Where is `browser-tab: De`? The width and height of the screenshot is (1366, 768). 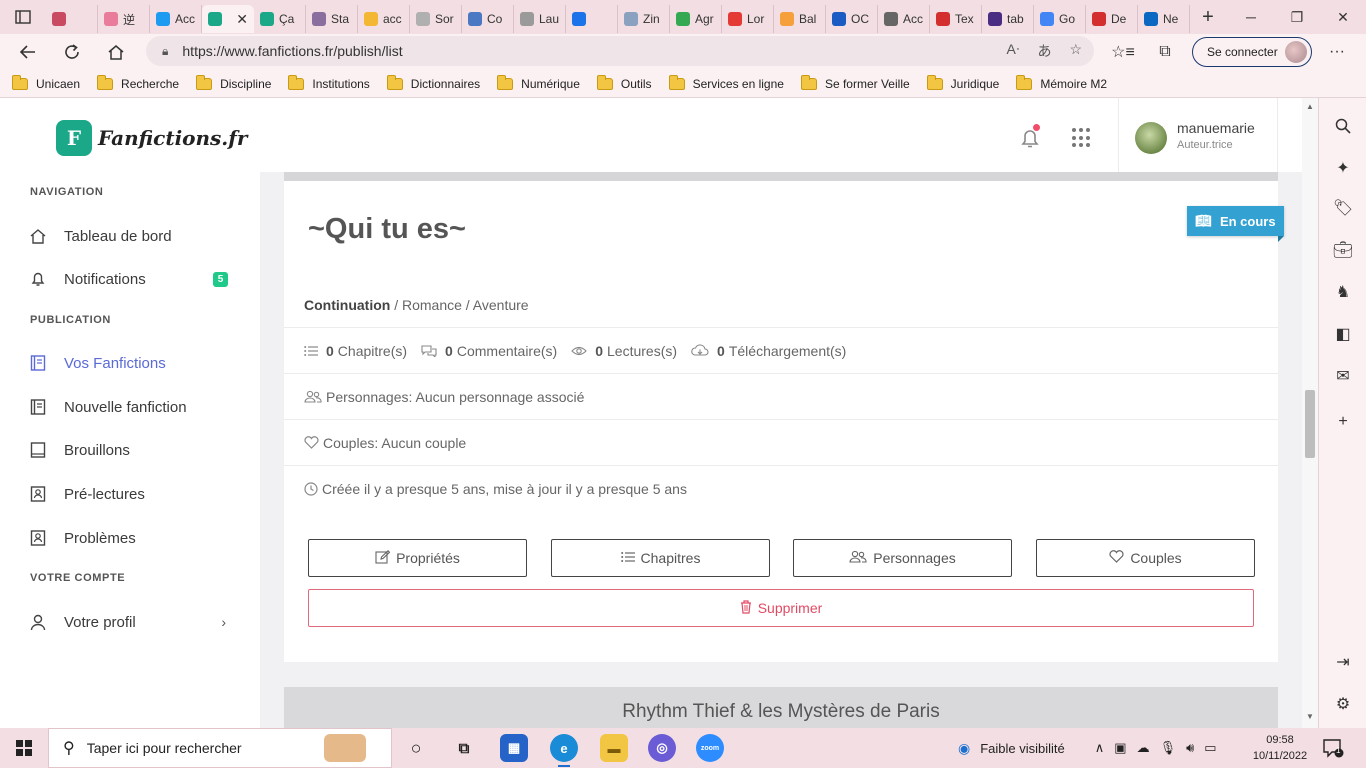
browser-tab: De is located at coordinates (1112, 19).